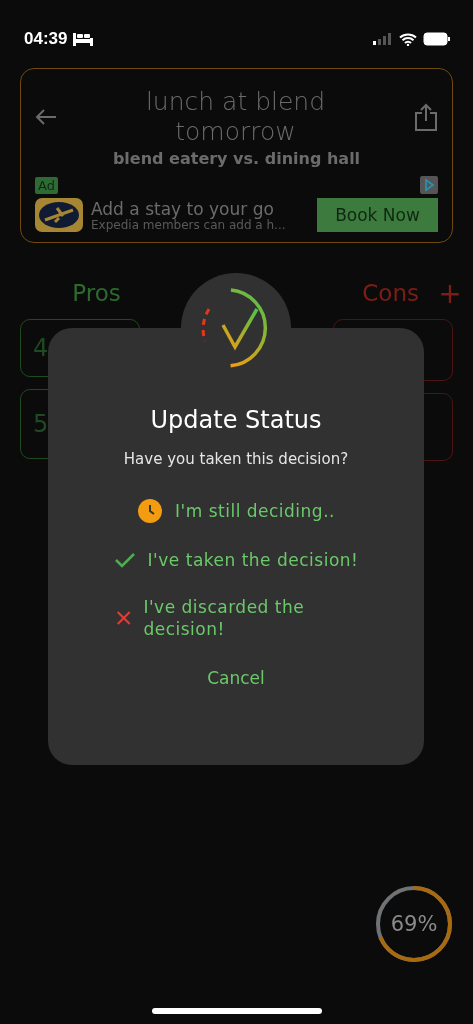 The image size is (473, 1024). Describe the element at coordinates (46, 185) in the screenshot. I see `ad-label: Ad` at that location.